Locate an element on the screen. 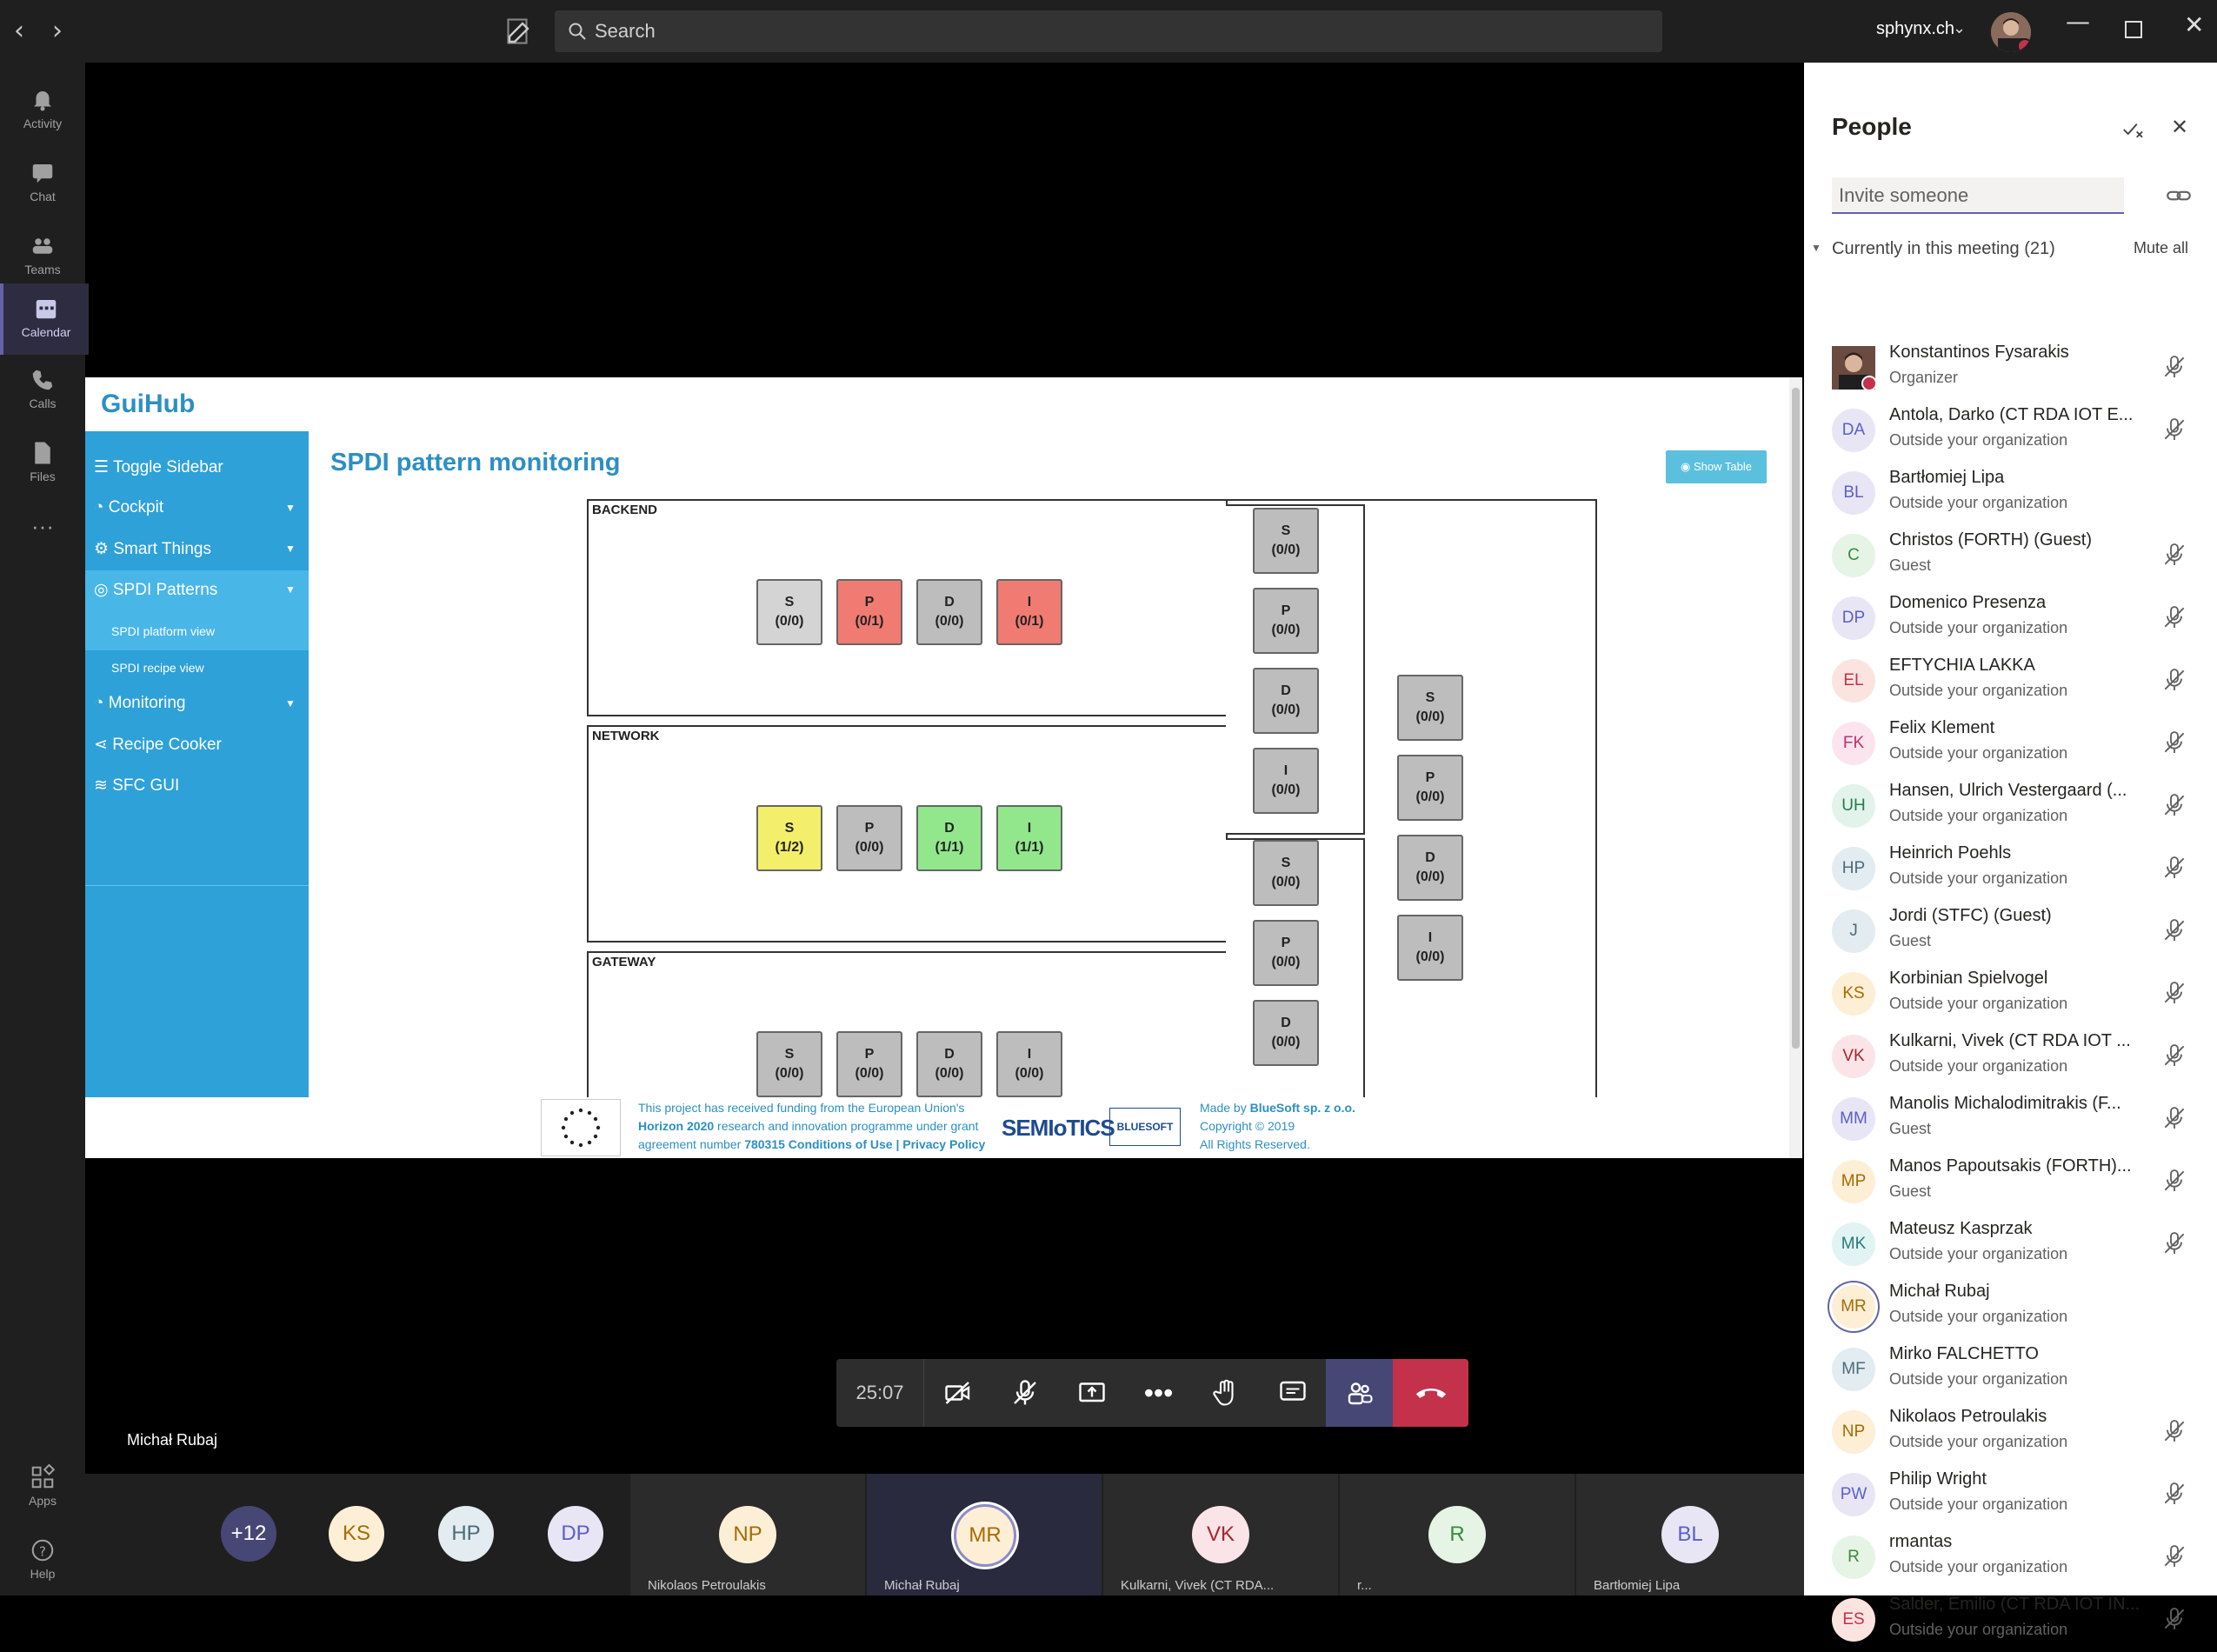 This screenshot has height=1652, width=2217. profile-avatar is located at coordinates (2011, 32).